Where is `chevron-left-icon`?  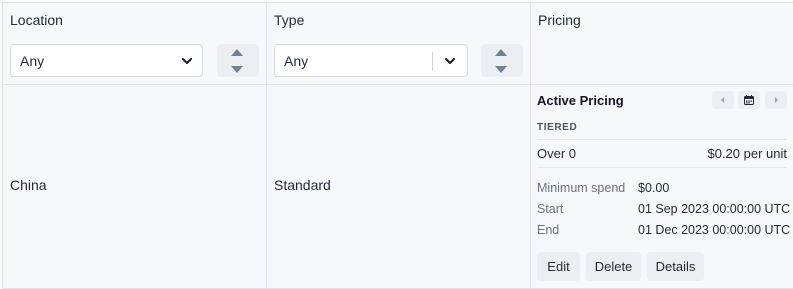 chevron-left-icon is located at coordinates (722, 100).